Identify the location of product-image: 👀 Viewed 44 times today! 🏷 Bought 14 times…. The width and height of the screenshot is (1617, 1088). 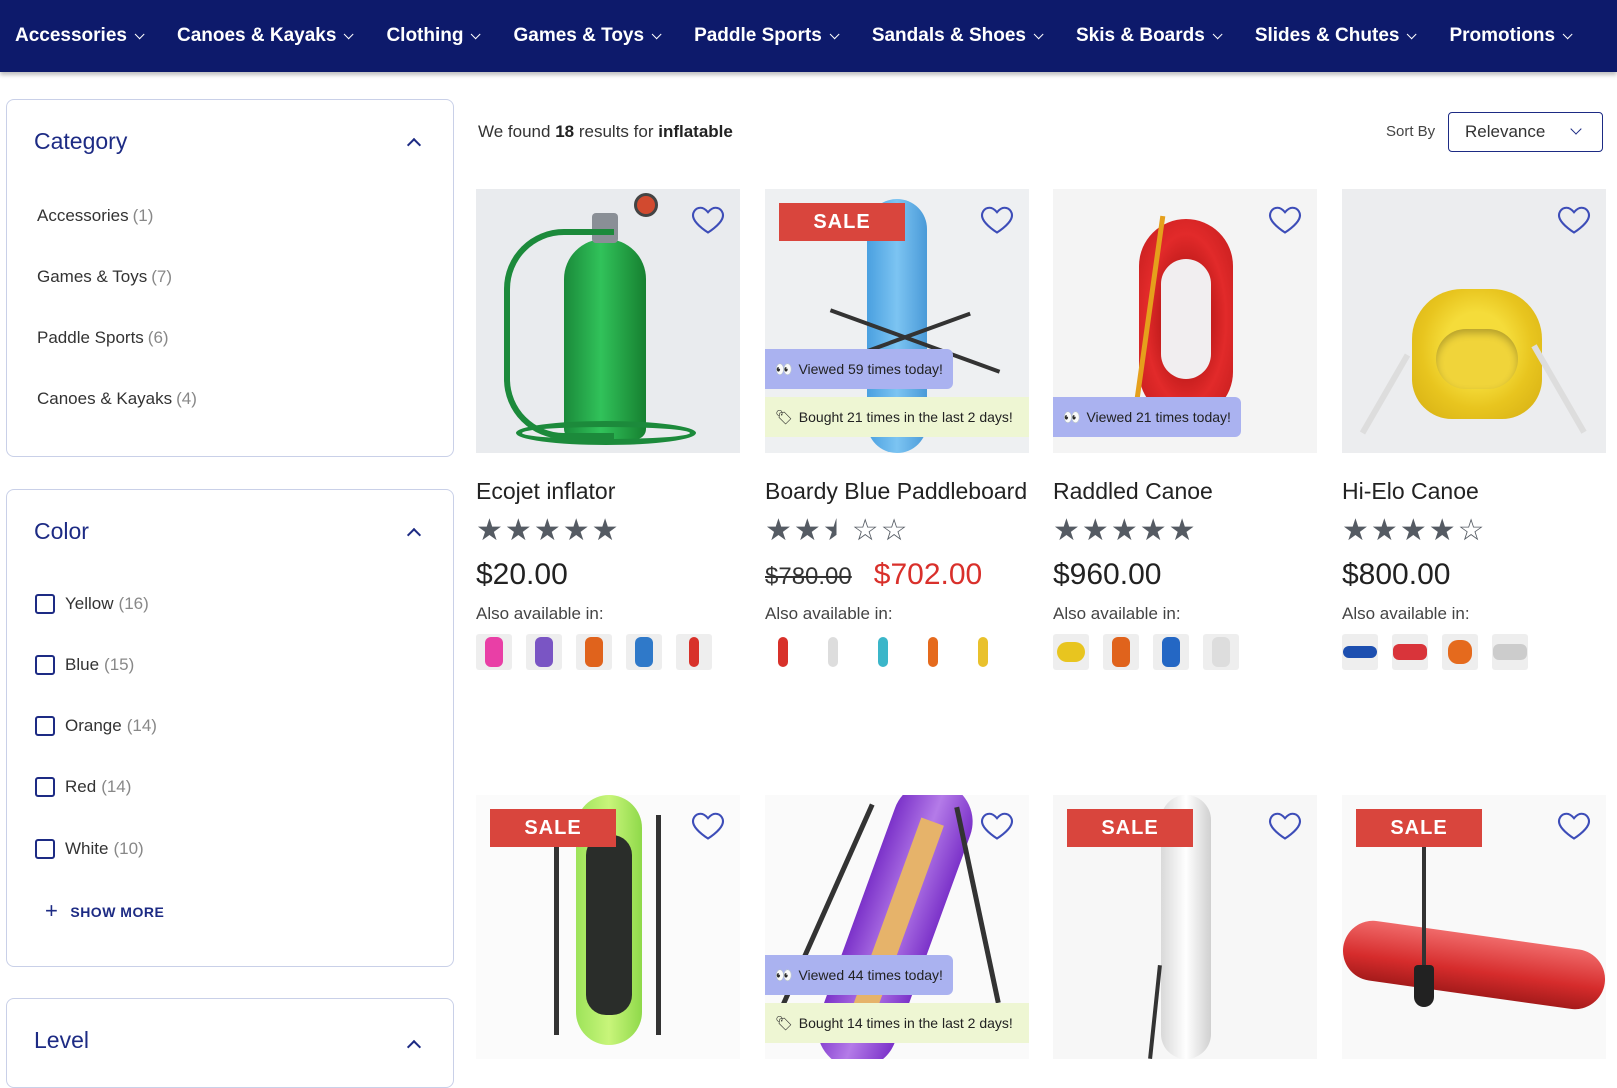
(897, 927).